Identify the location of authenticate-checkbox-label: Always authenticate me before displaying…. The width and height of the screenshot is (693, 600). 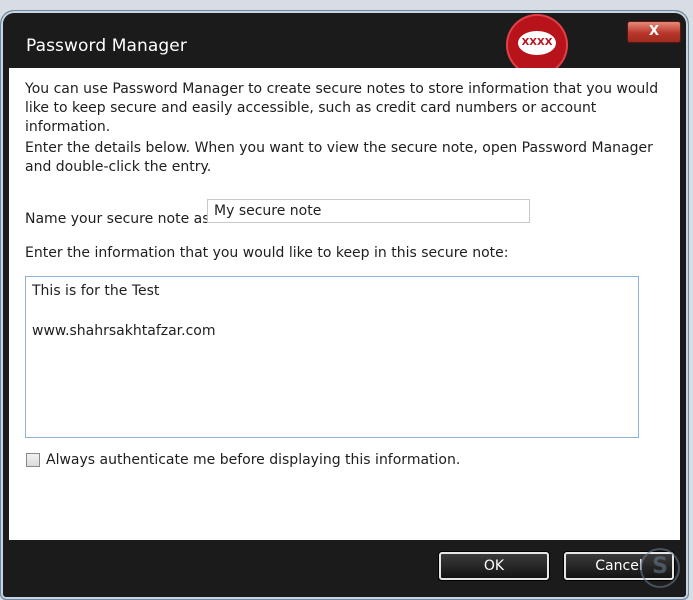
(253, 460).